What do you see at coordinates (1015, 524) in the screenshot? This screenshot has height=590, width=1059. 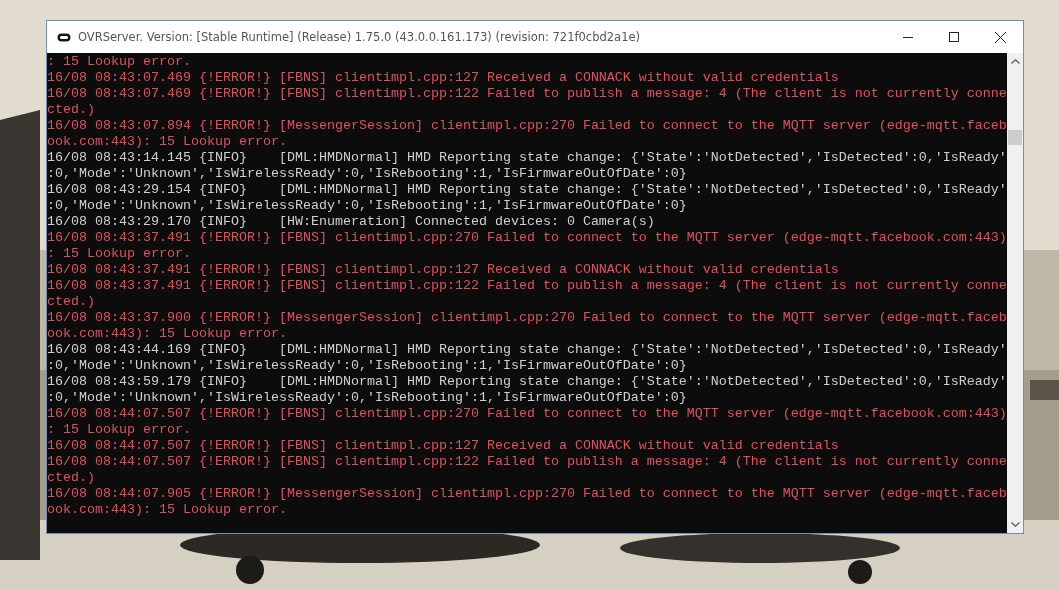 I see `scroll-down-icon` at bounding box center [1015, 524].